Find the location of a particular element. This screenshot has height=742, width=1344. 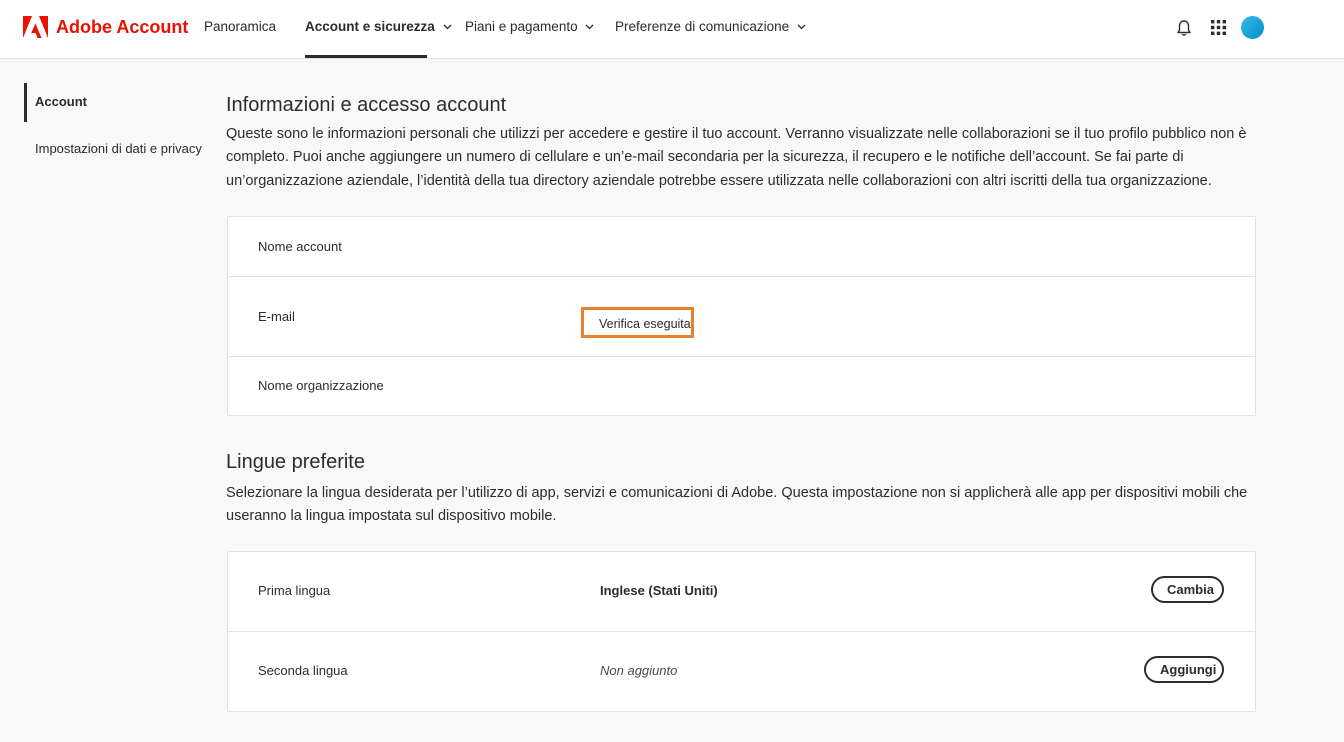

row-label: E-mail is located at coordinates (276, 316).